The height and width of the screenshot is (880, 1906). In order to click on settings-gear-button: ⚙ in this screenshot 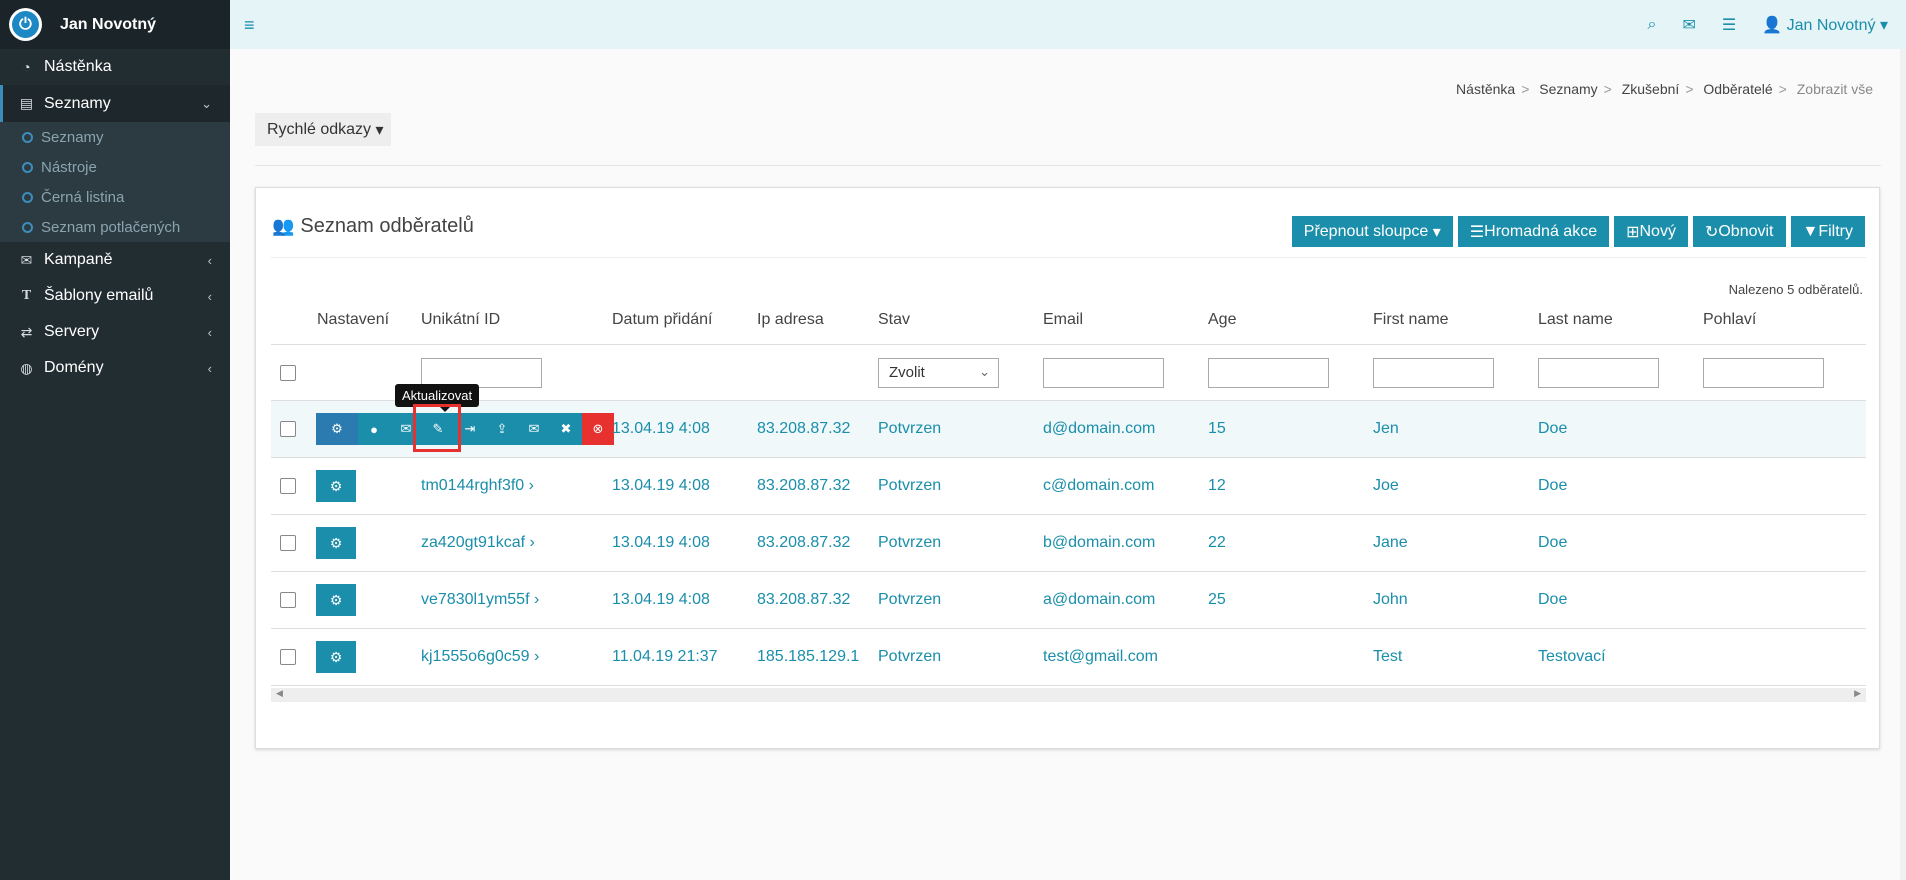, I will do `click(337, 429)`.